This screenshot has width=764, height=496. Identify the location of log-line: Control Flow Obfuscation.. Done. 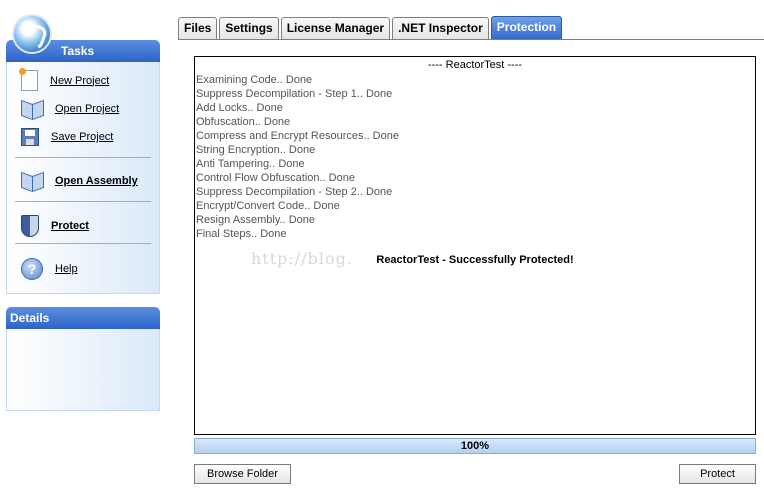
(275, 178).